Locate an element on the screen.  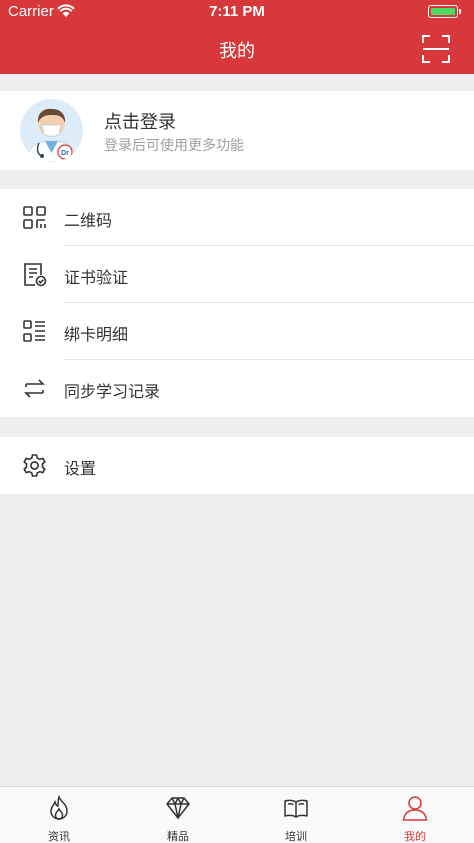
menu-group-settings: 设置 is located at coordinates (237, 465).